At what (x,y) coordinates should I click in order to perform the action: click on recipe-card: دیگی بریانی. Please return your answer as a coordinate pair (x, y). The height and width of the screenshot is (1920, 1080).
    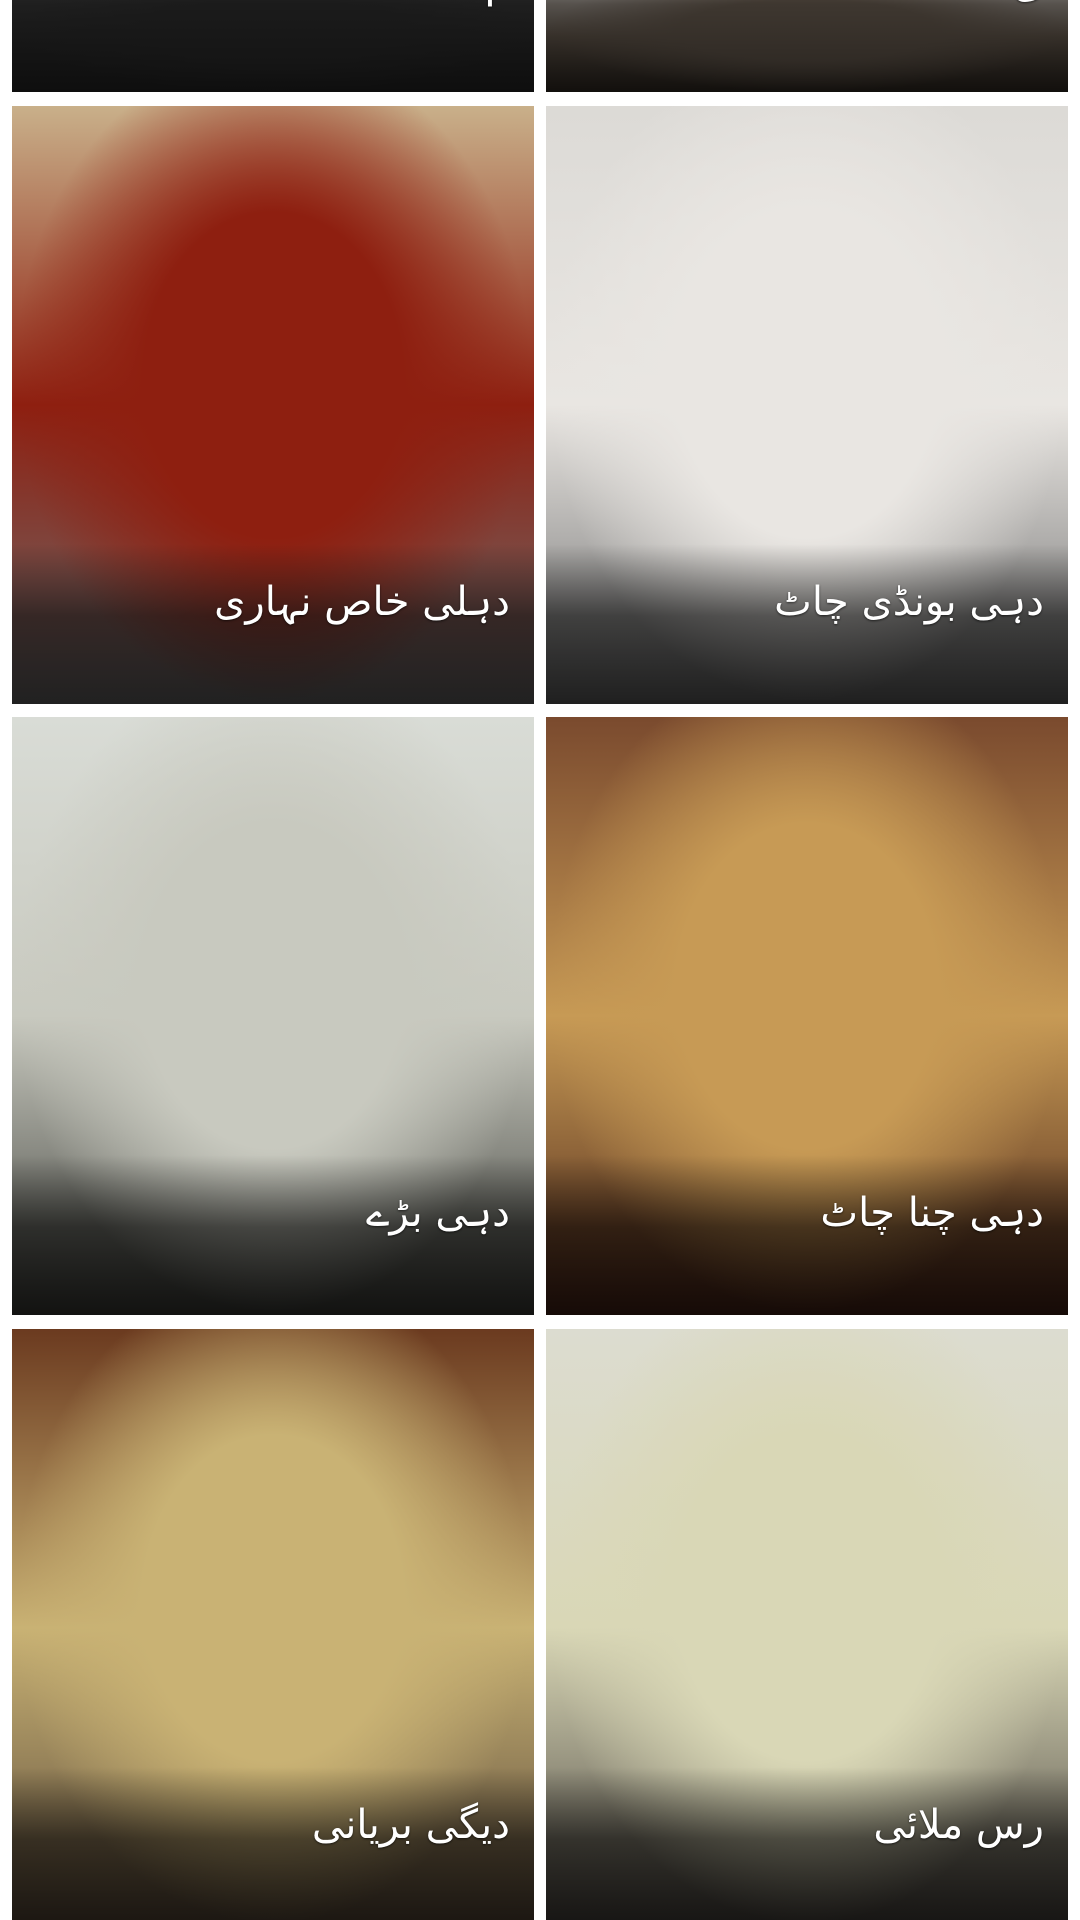
    Looking at the image, I should click on (273, 1624).